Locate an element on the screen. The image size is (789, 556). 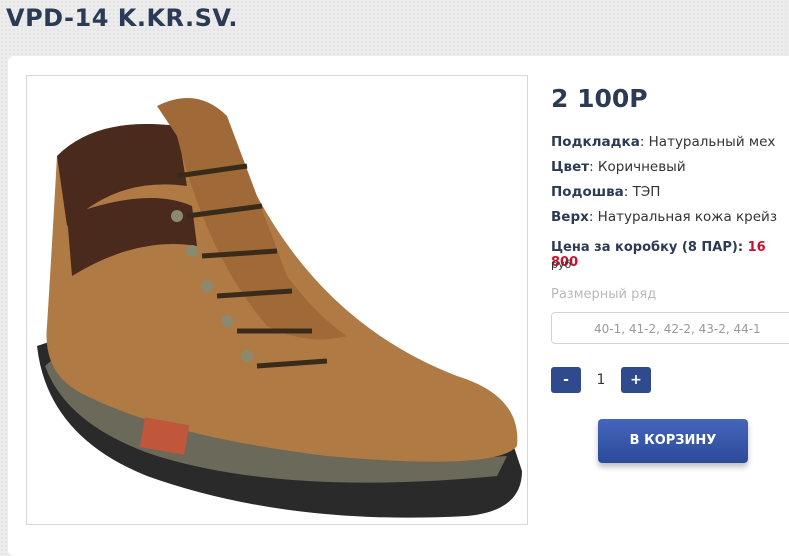
box-price: Цена за коробку (8 ПАР): 16 800 is located at coordinates (670, 255).